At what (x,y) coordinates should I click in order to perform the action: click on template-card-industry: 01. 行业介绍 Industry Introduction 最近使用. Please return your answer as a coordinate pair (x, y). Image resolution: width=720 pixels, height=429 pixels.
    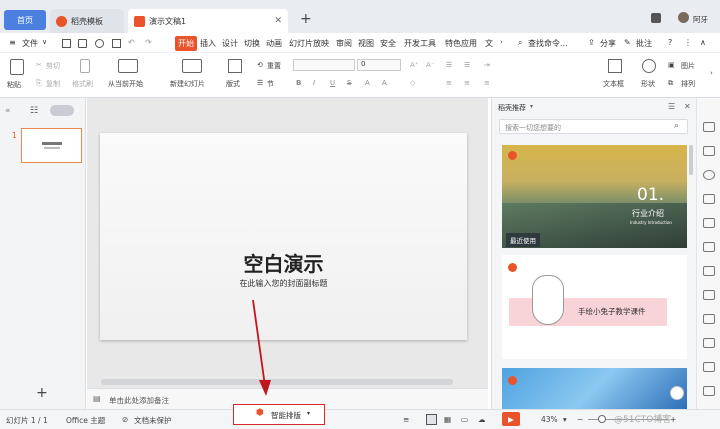
    Looking at the image, I should click on (594, 196).